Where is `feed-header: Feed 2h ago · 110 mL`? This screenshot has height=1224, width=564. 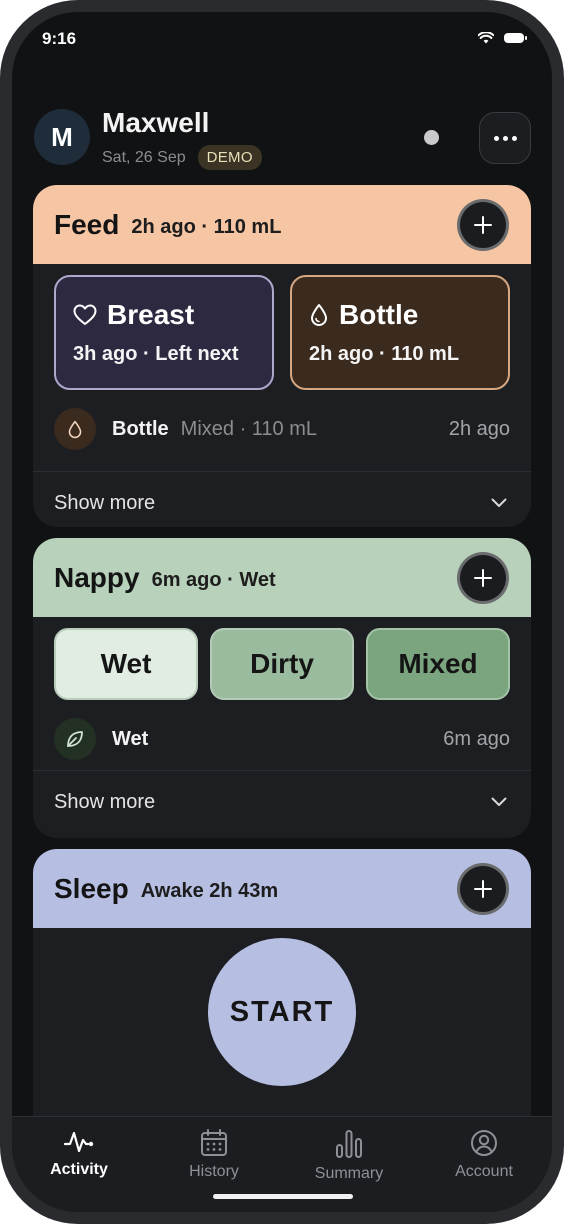
feed-header: Feed 2h ago · 110 mL is located at coordinates (282, 224).